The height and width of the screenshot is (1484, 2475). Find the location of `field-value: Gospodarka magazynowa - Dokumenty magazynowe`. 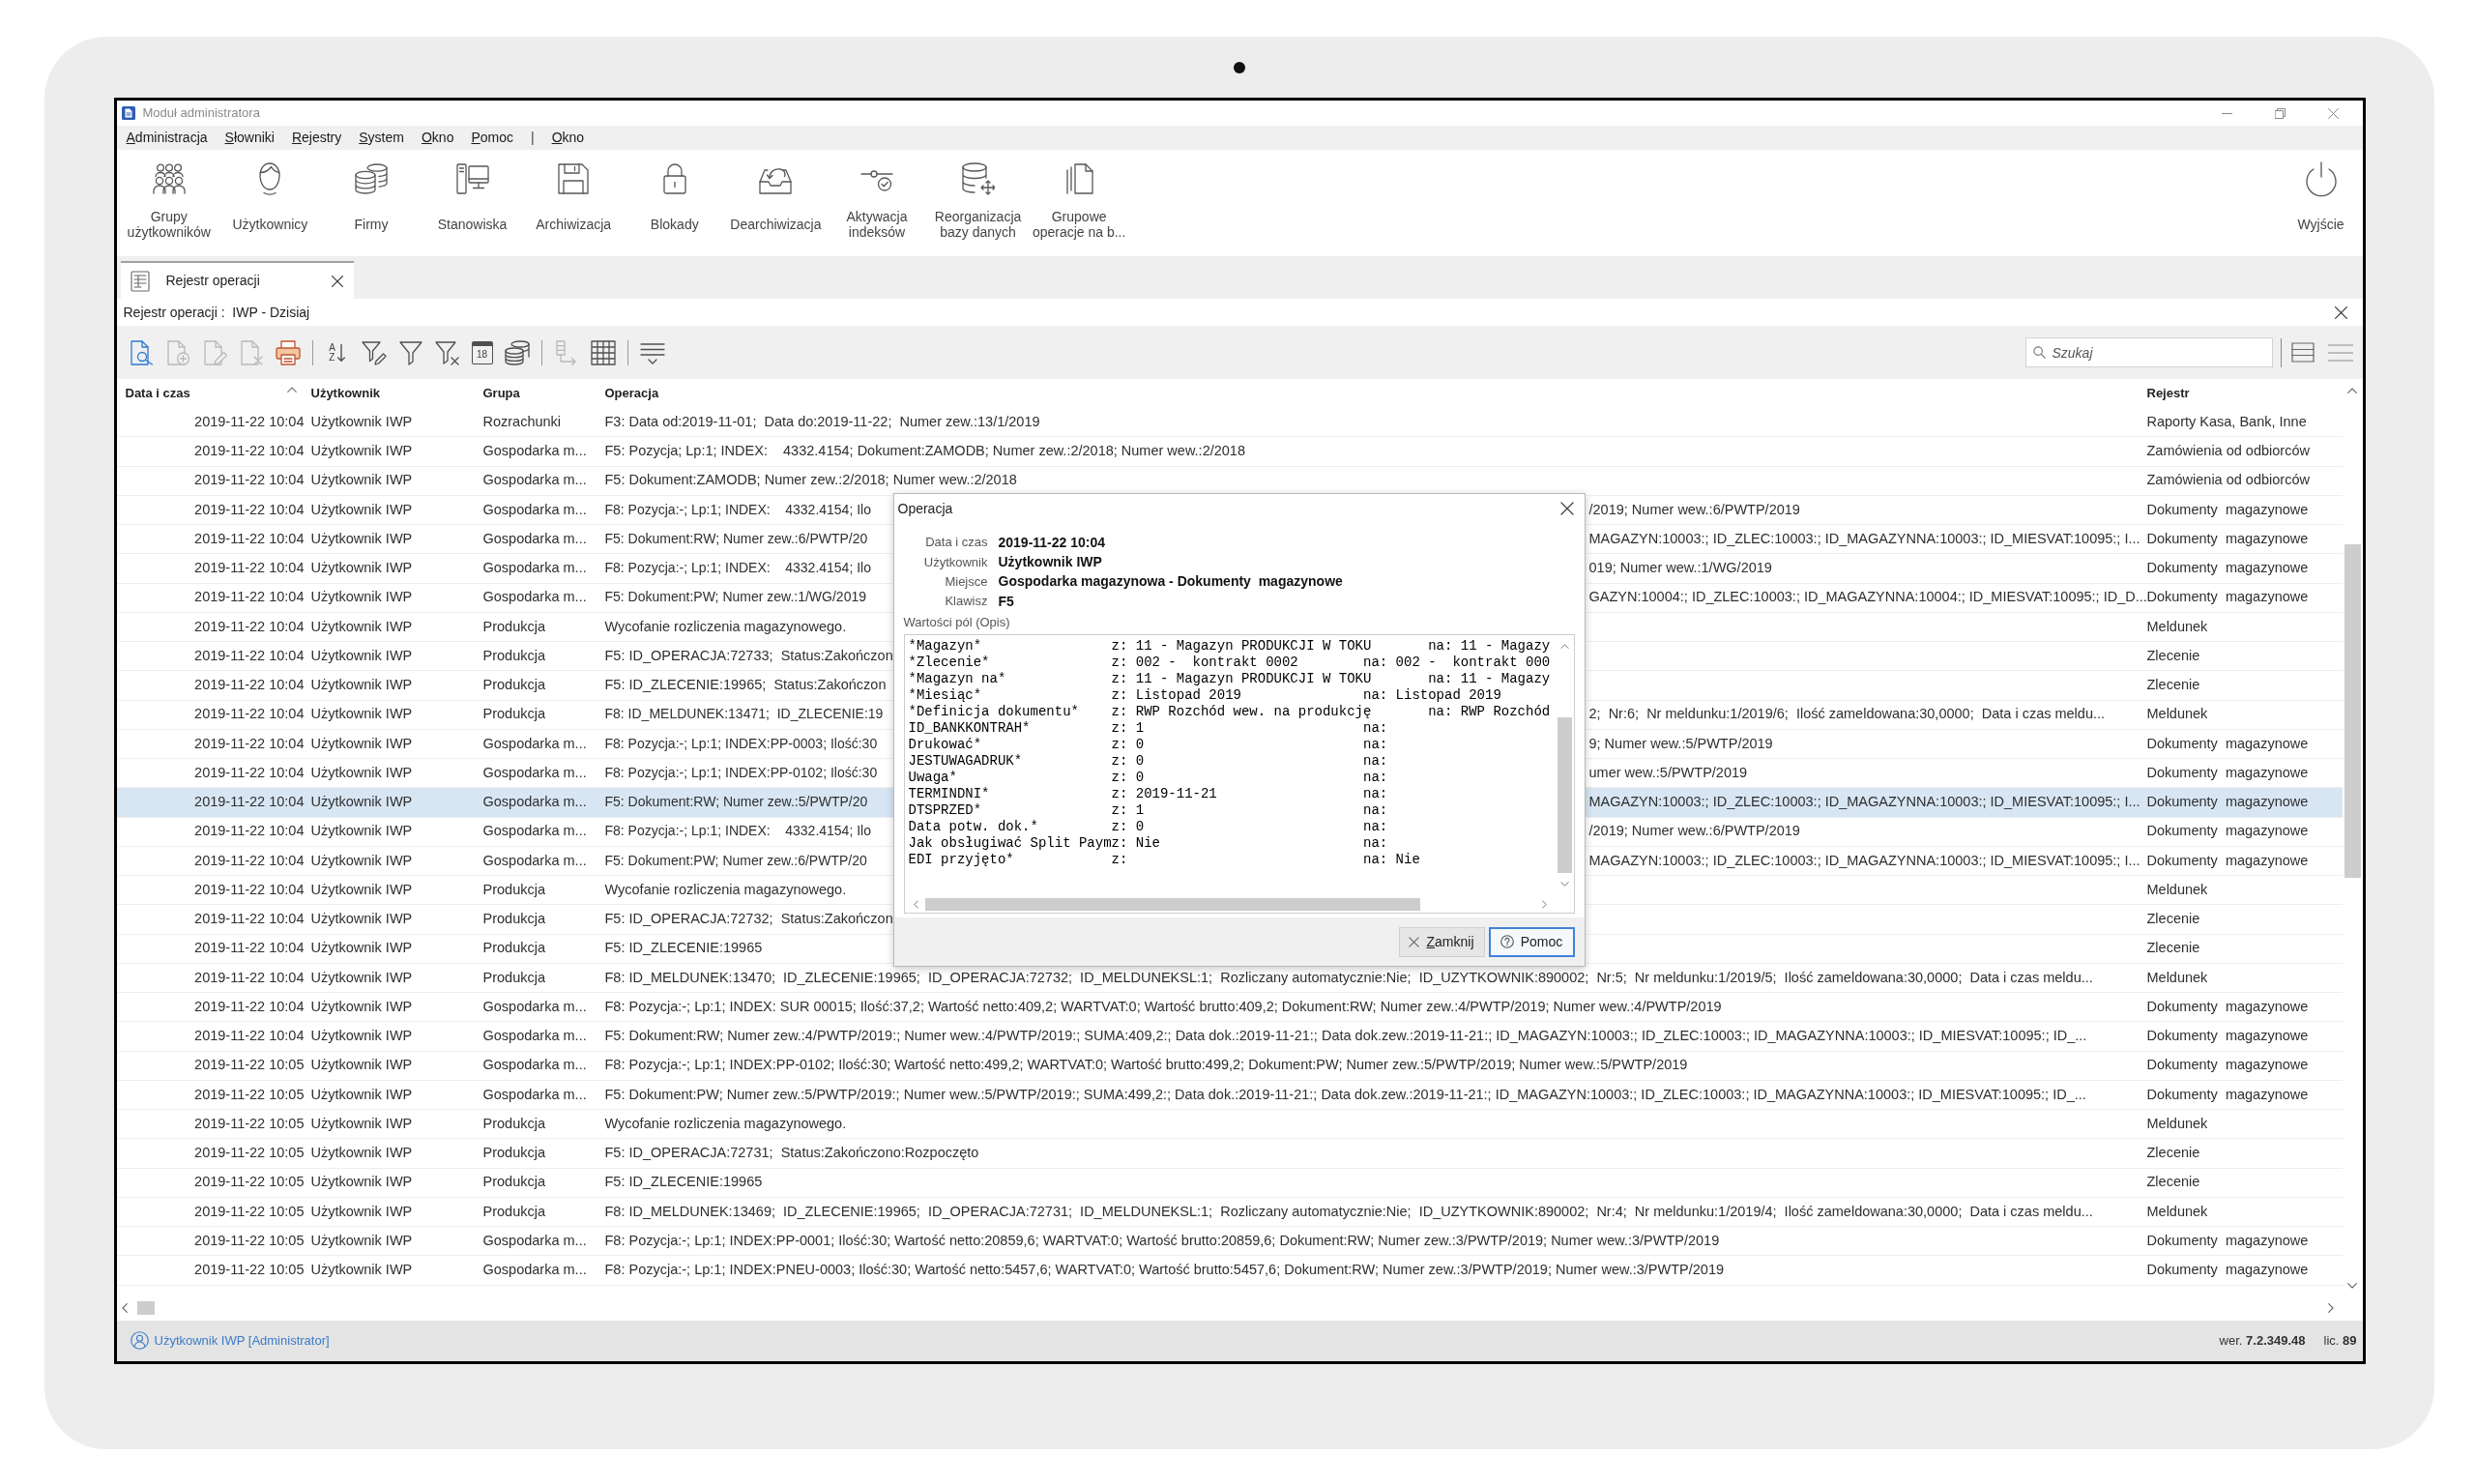

field-value: Gospodarka magazynowa - Dokumenty magazynowe is located at coordinates (1170, 582).